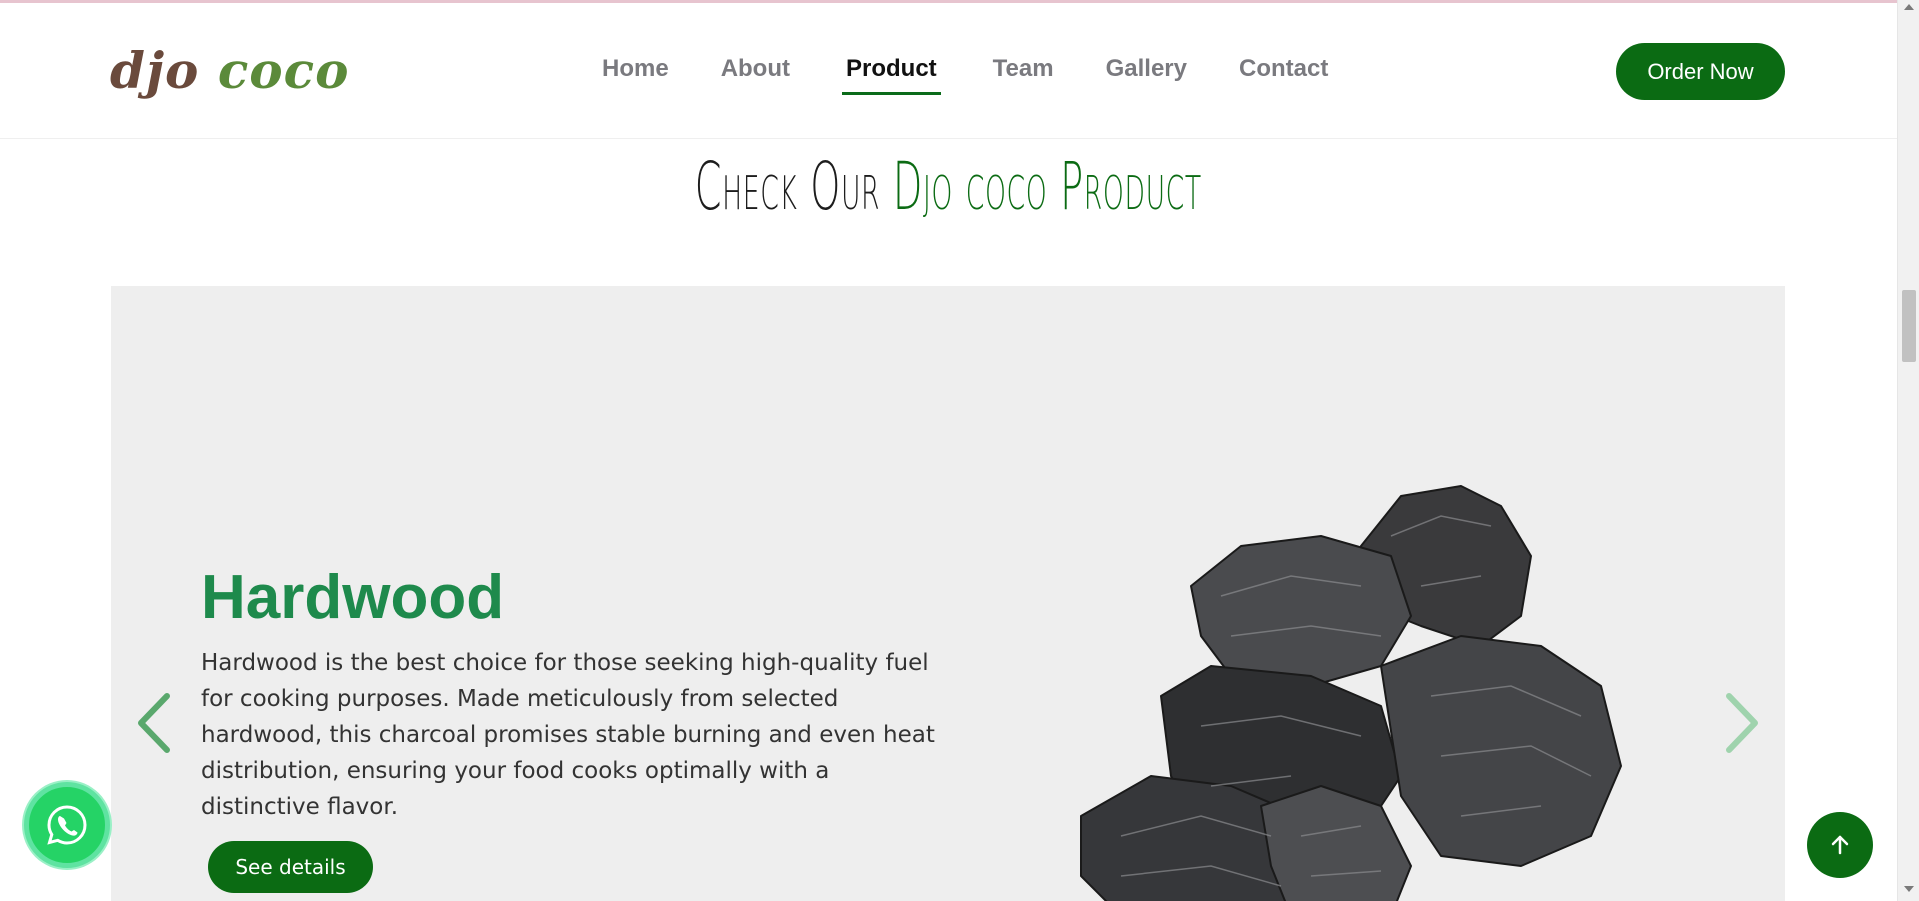 This screenshot has width=1919, height=901. I want to click on chevron-left-icon, so click(154, 723).